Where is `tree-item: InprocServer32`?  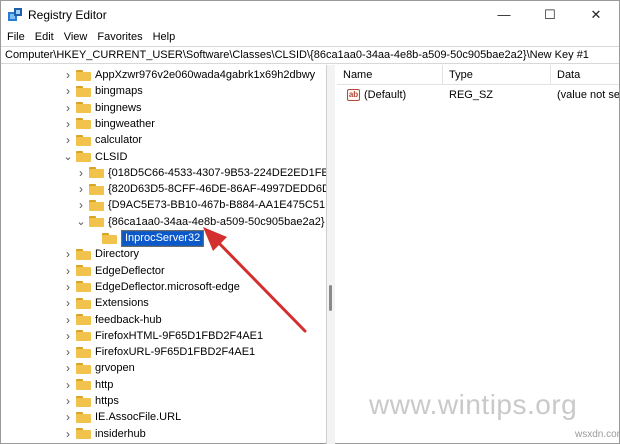
tree-item: InprocServer32 is located at coordinates (147, 238).